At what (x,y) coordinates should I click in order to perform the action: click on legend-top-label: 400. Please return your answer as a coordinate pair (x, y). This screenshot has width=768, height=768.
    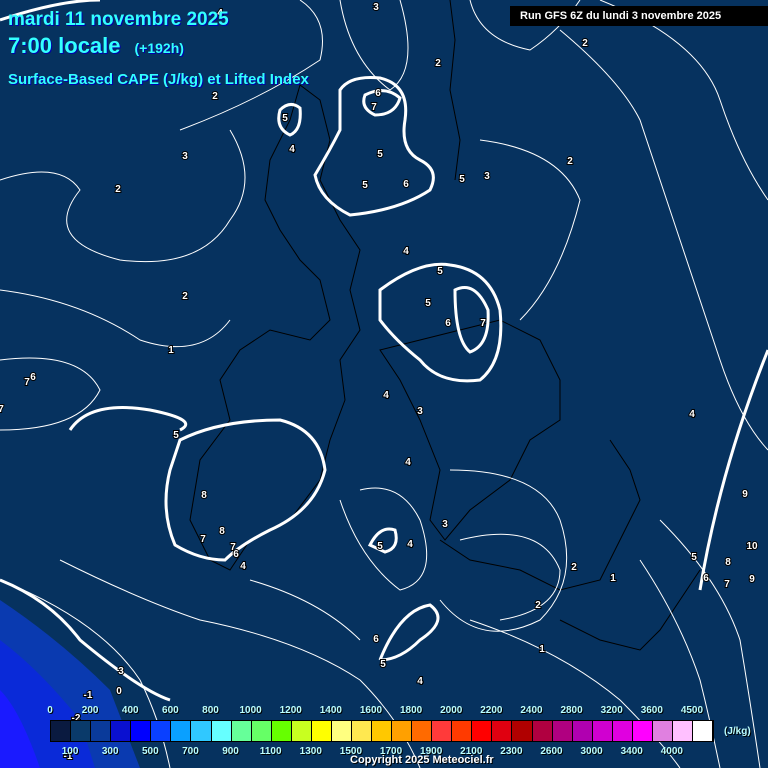
    Looking at the image, I should click on (130, 710).